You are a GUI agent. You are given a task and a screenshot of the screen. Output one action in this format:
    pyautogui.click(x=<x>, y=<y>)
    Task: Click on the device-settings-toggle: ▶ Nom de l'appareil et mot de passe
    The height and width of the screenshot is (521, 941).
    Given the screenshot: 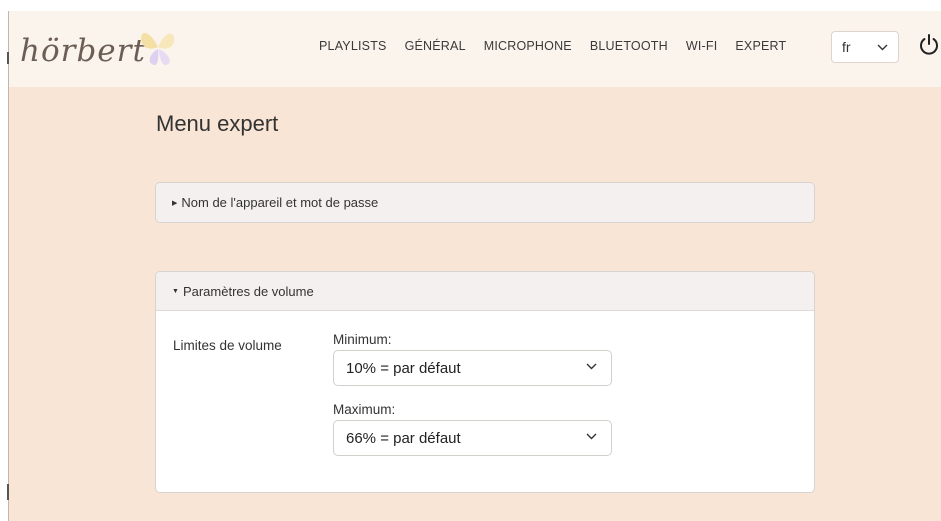 What is the action you would take?
    pyautogui.click(x=485, y=202)
    